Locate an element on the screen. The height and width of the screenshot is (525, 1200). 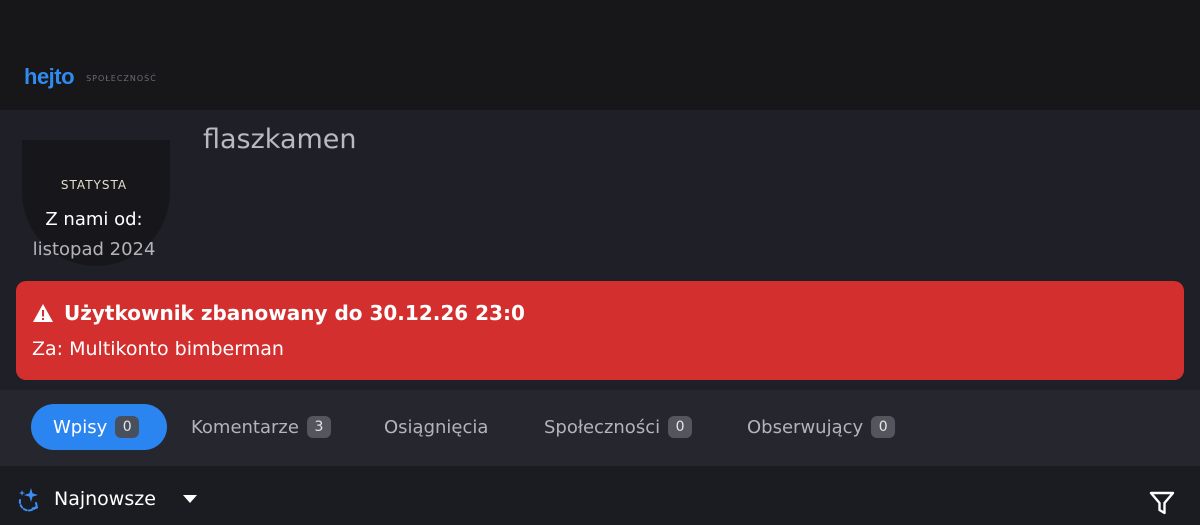
ban-title: Użytkownik zbanowany do 30.12.26 23:0 is located at coordinates (294, 313).